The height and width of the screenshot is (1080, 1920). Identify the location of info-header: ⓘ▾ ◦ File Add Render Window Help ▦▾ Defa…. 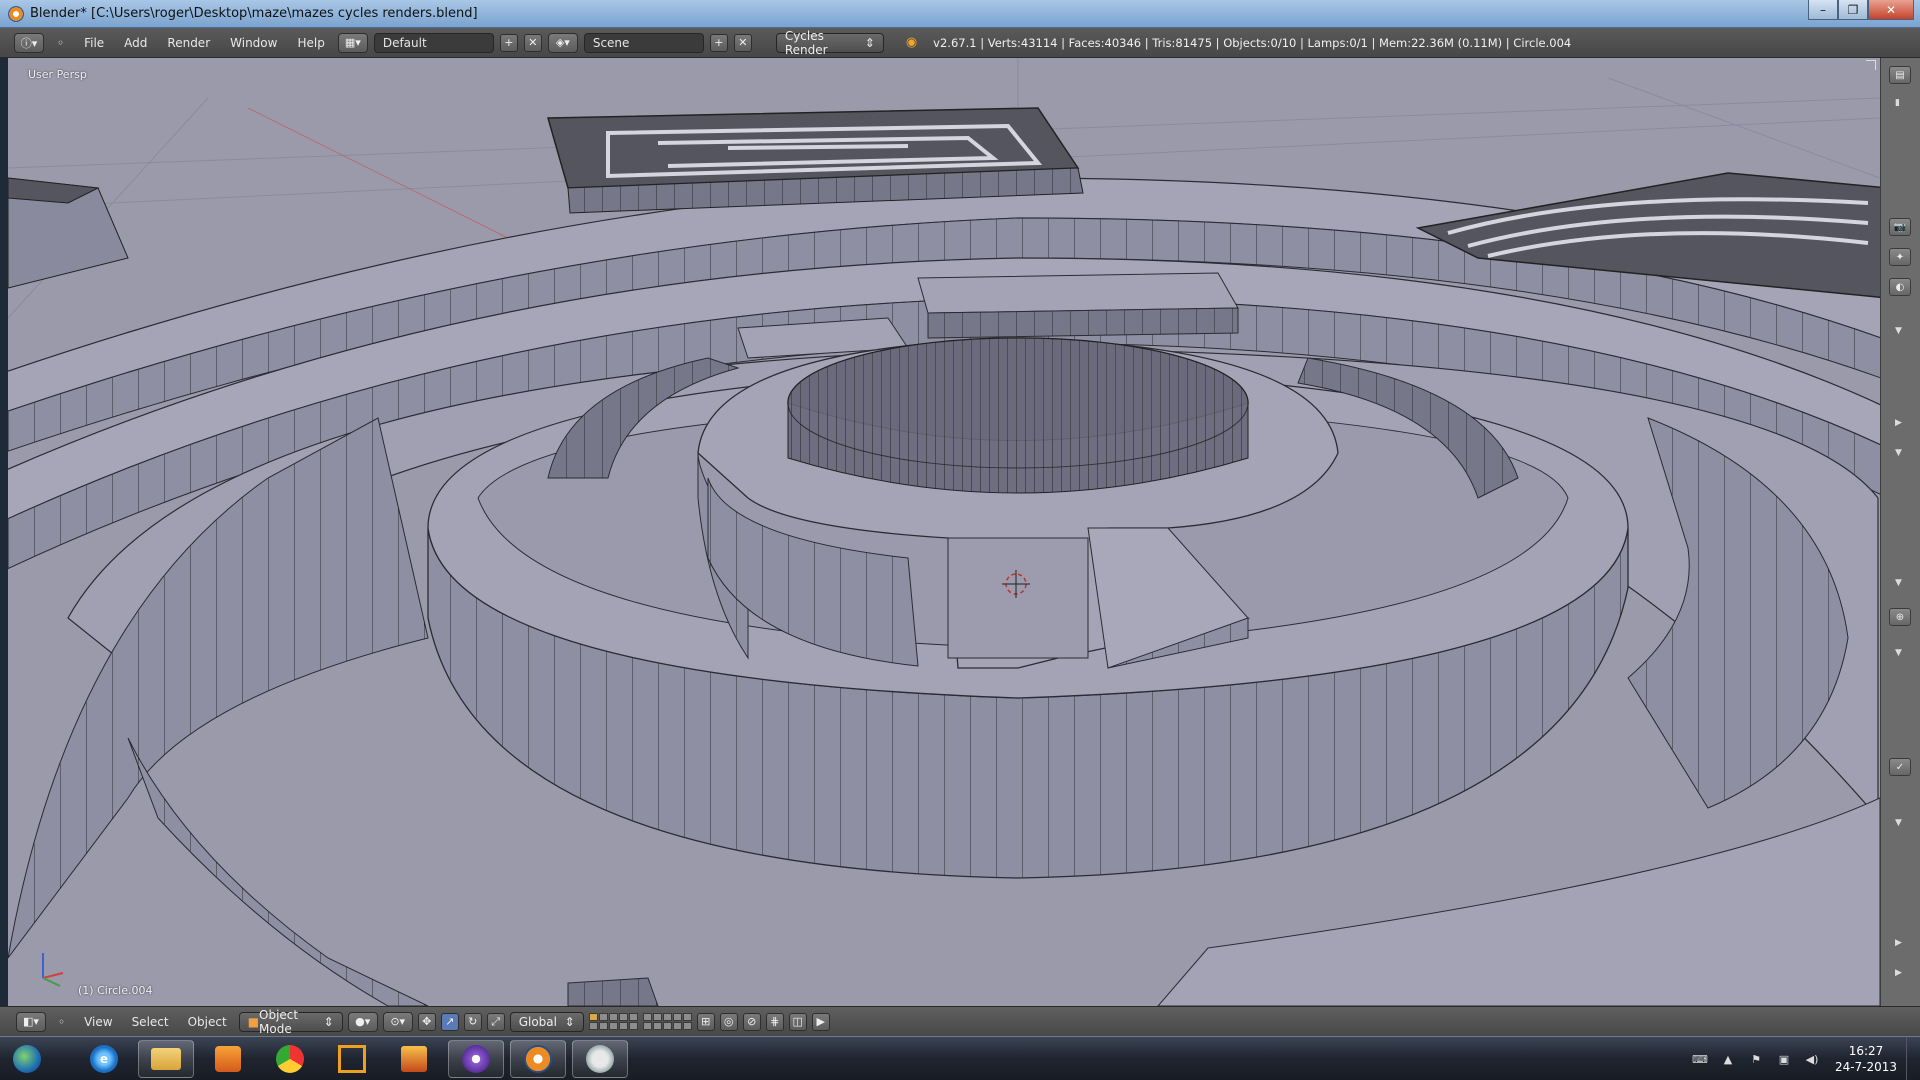
(960, 43).